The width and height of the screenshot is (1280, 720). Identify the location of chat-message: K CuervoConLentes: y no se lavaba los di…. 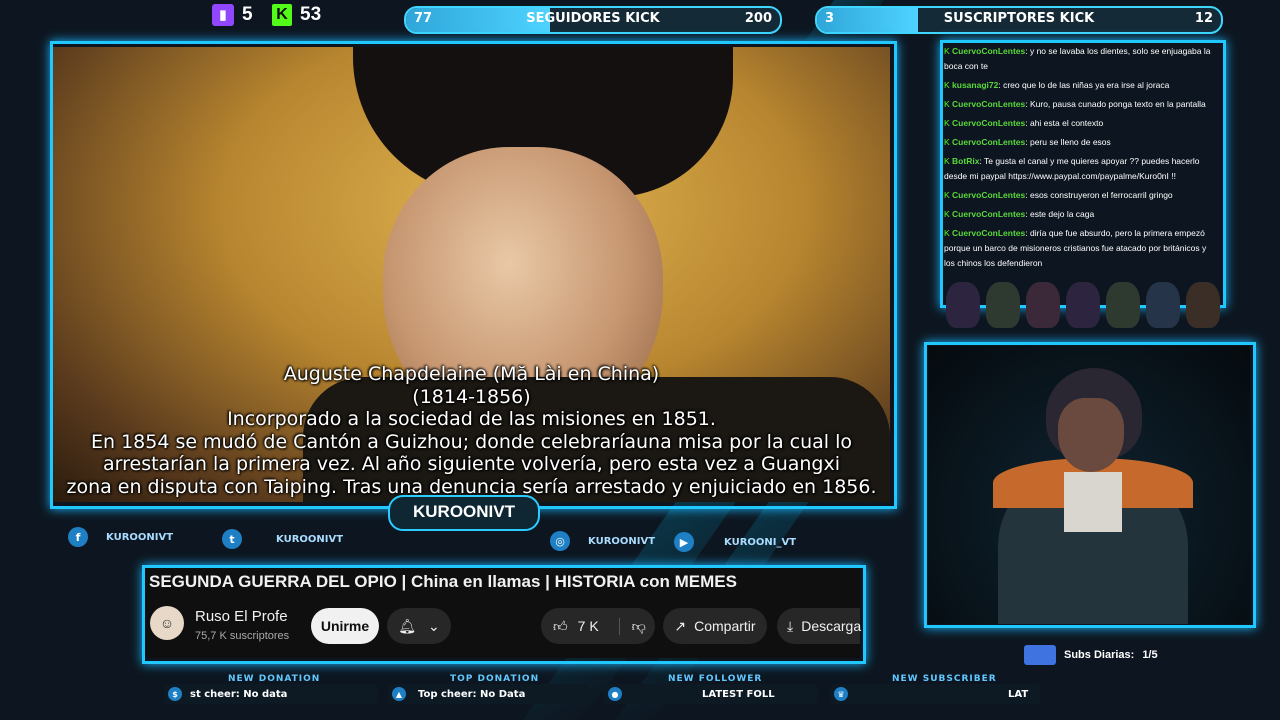
(1080, 59).